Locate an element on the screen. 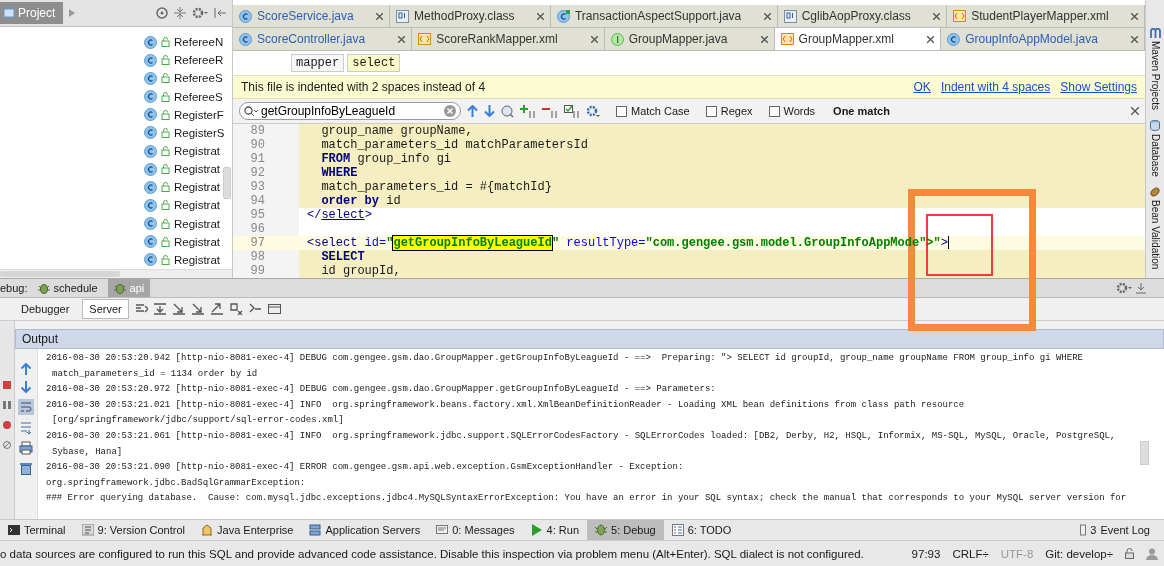 Image resolution: width=1164 pixels, height=566 pixels. editor-tab: TransactionAspectSupport.java is located at coordinates (664, 16).